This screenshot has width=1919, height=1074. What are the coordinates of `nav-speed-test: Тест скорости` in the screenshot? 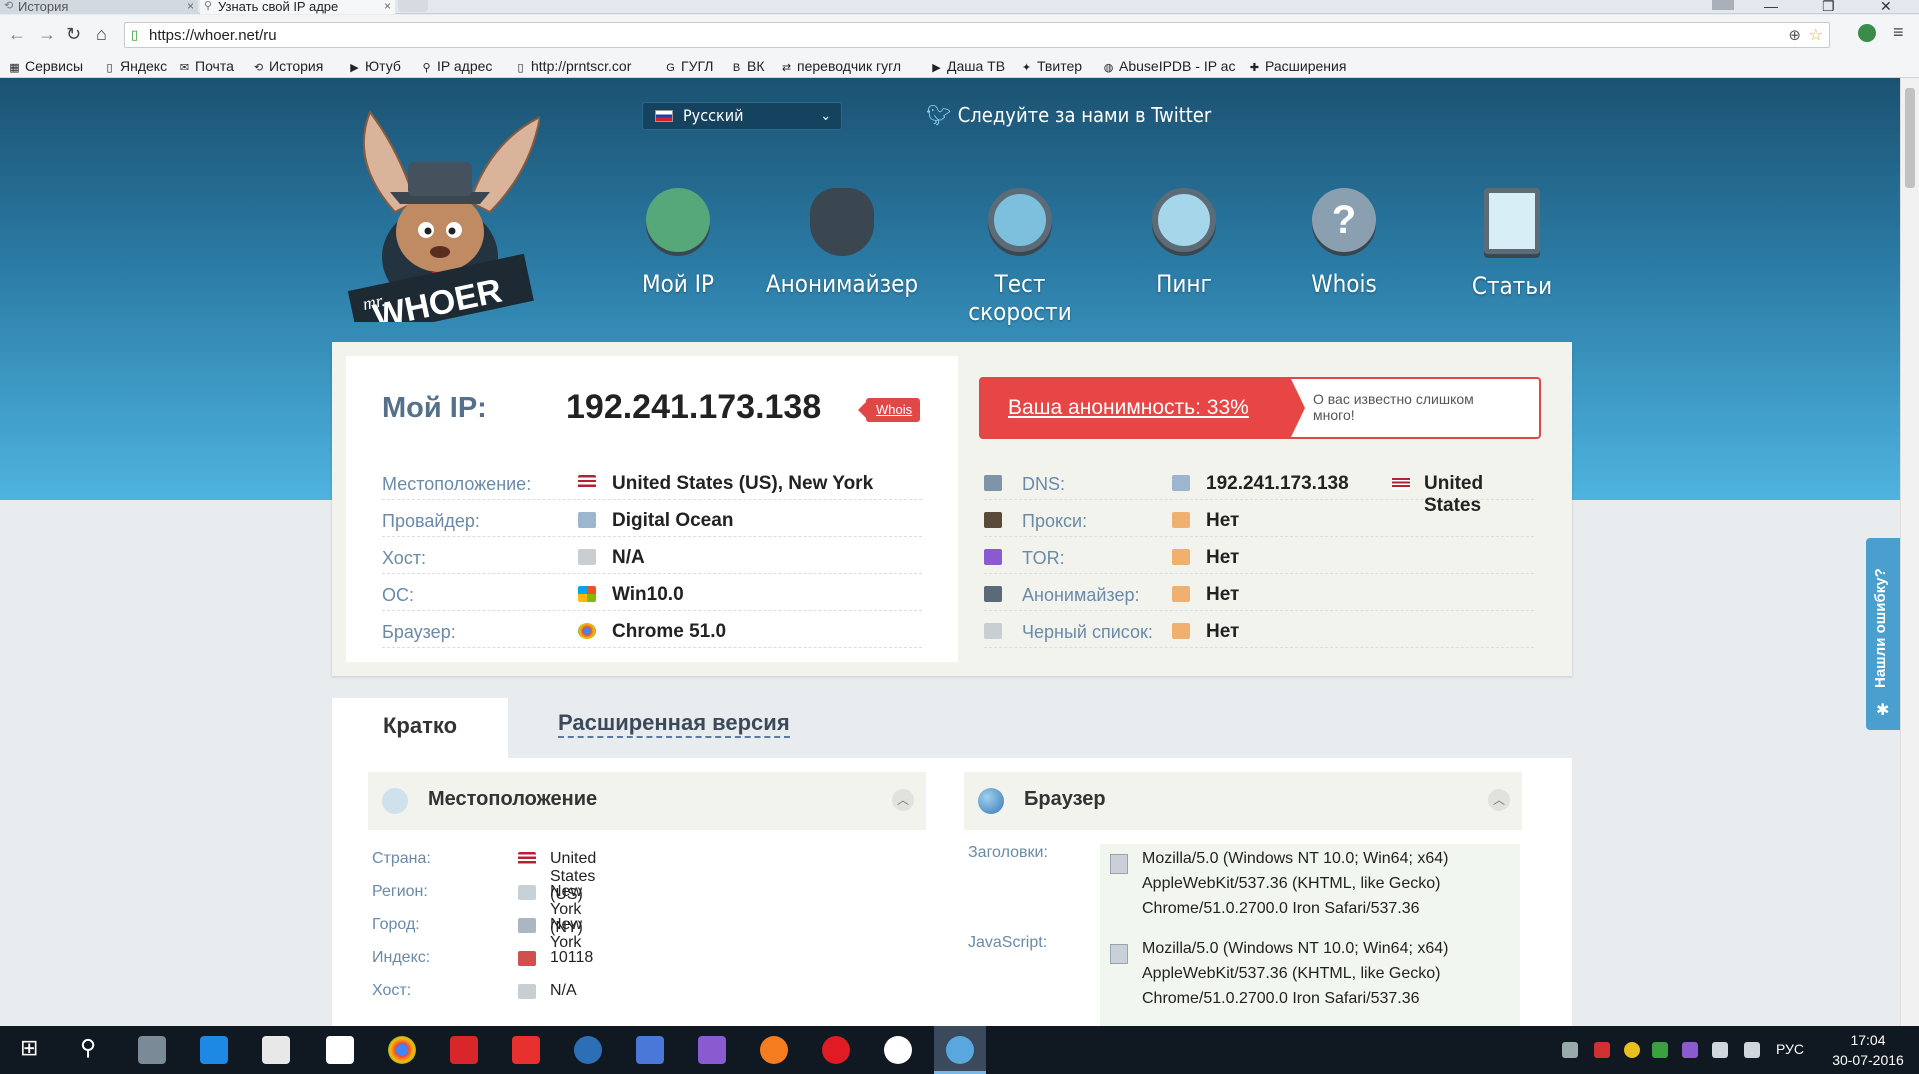 It's located at (1020, 257).